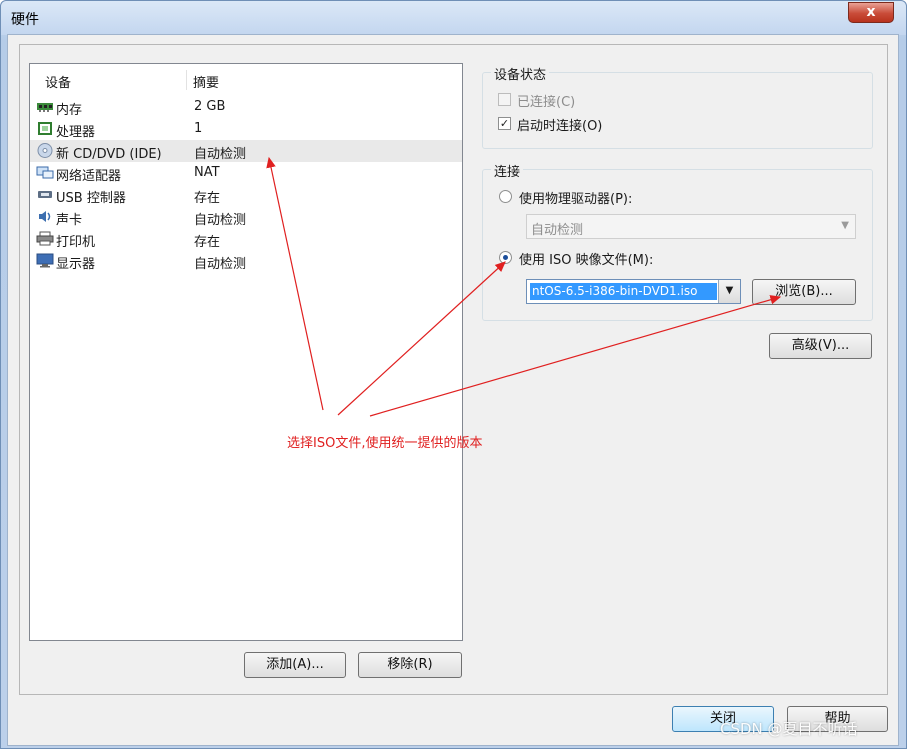 The image size is (907, 749). Describe the element at coordinates (789, 729) in the screenshot. I see `watermark: CSDN @夏目不听话` at that location.